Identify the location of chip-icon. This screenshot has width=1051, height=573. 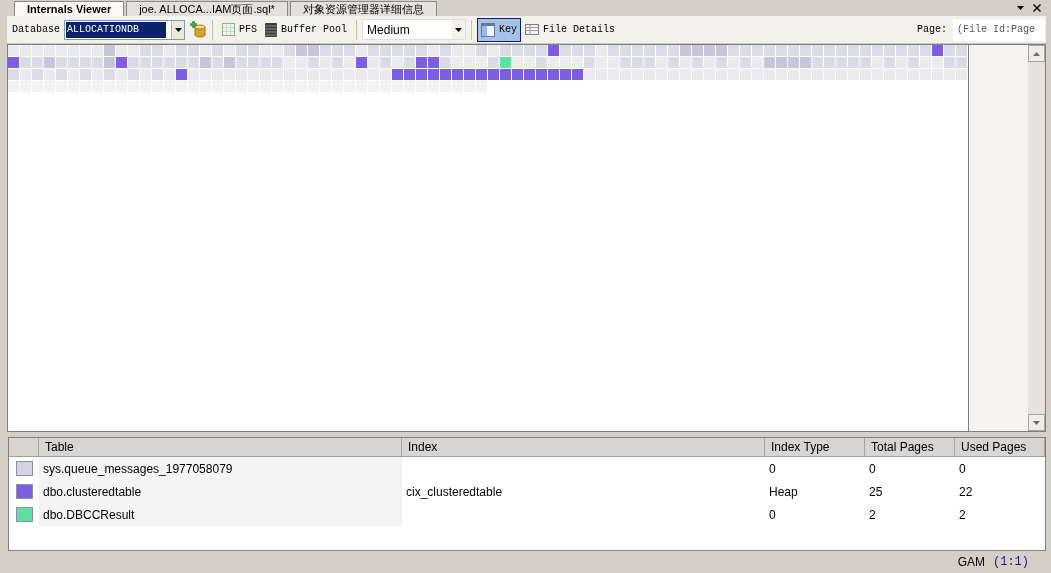
(271, 29).